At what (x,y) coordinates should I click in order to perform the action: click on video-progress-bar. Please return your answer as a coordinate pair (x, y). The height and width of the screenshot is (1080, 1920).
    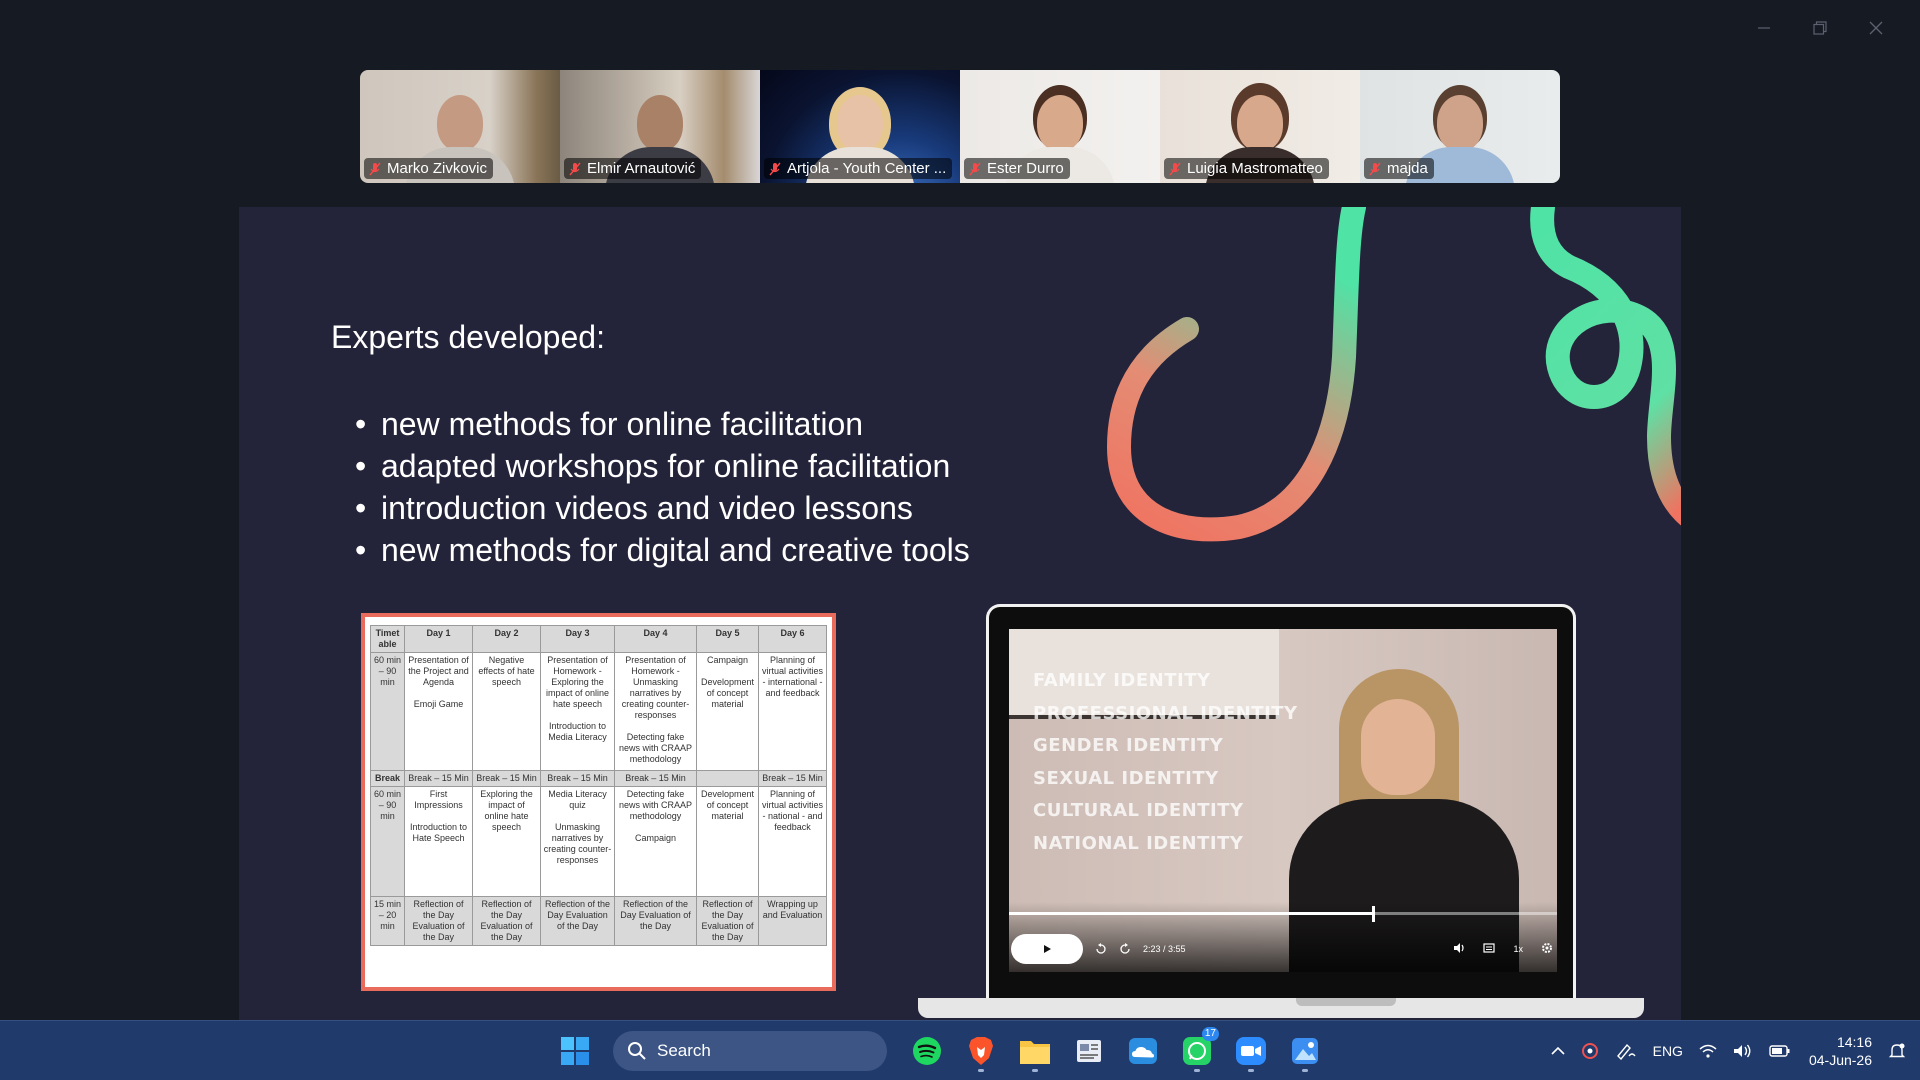
    Looking at the image, I should click on (1283, 913).